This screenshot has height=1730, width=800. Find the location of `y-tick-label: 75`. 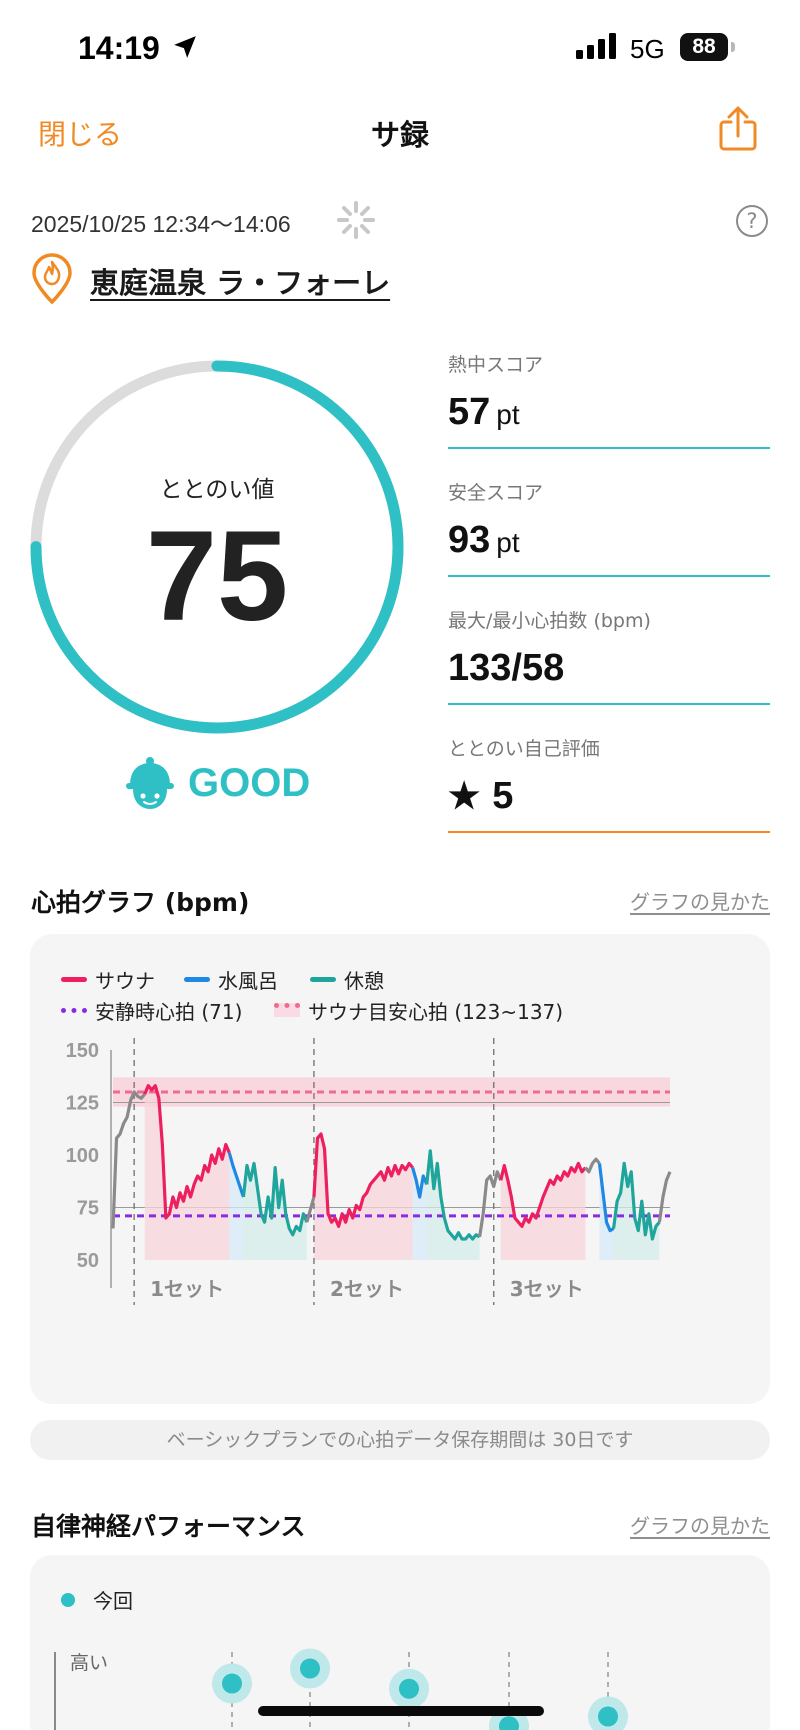

y-tick-label: 75 is located at coordinates (88, 1209).